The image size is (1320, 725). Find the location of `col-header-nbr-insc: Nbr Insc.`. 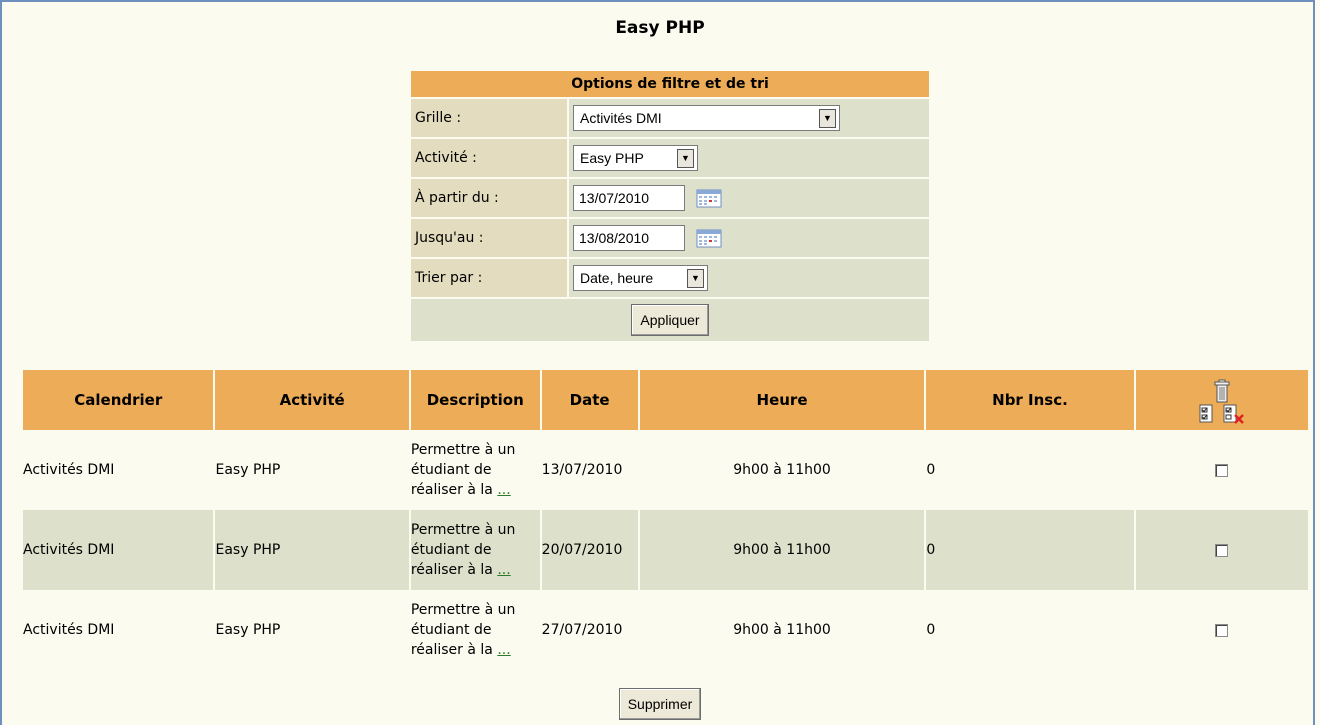

col-header-nbr-insc: Nbr Insc. is located at coordinates (1030, 400).